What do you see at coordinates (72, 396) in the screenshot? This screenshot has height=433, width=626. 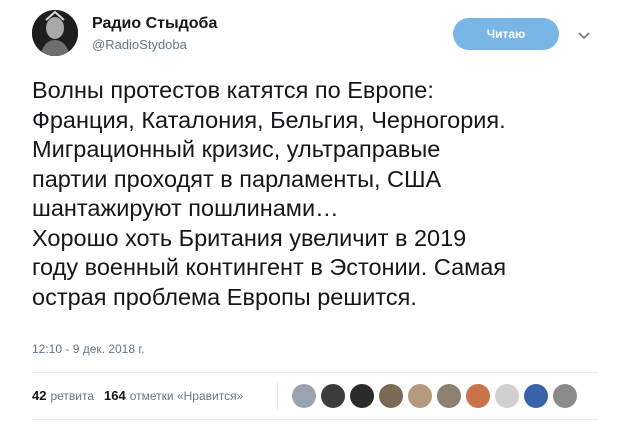 I see `retweets-label: ретвита` at bounding box center [72, 396].